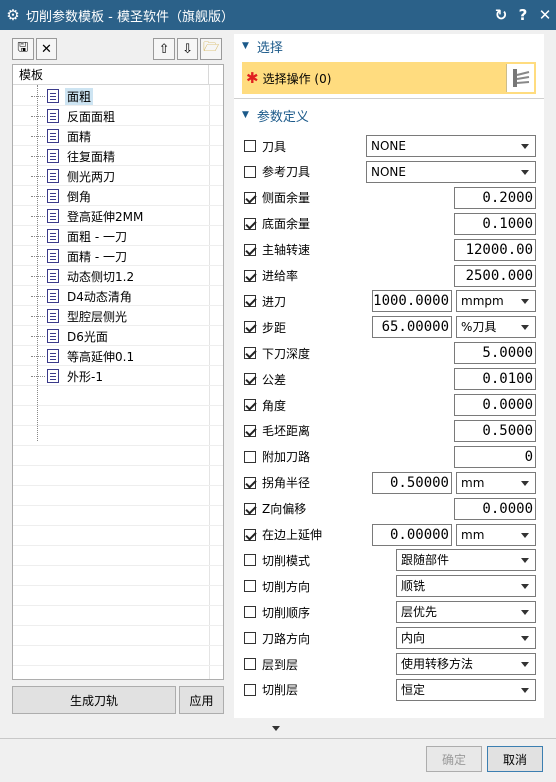  What do you see at coordinates (495, 275) in the screenshot?
I see `param-value-input: 2500.000` at bounding box center [495, 275].